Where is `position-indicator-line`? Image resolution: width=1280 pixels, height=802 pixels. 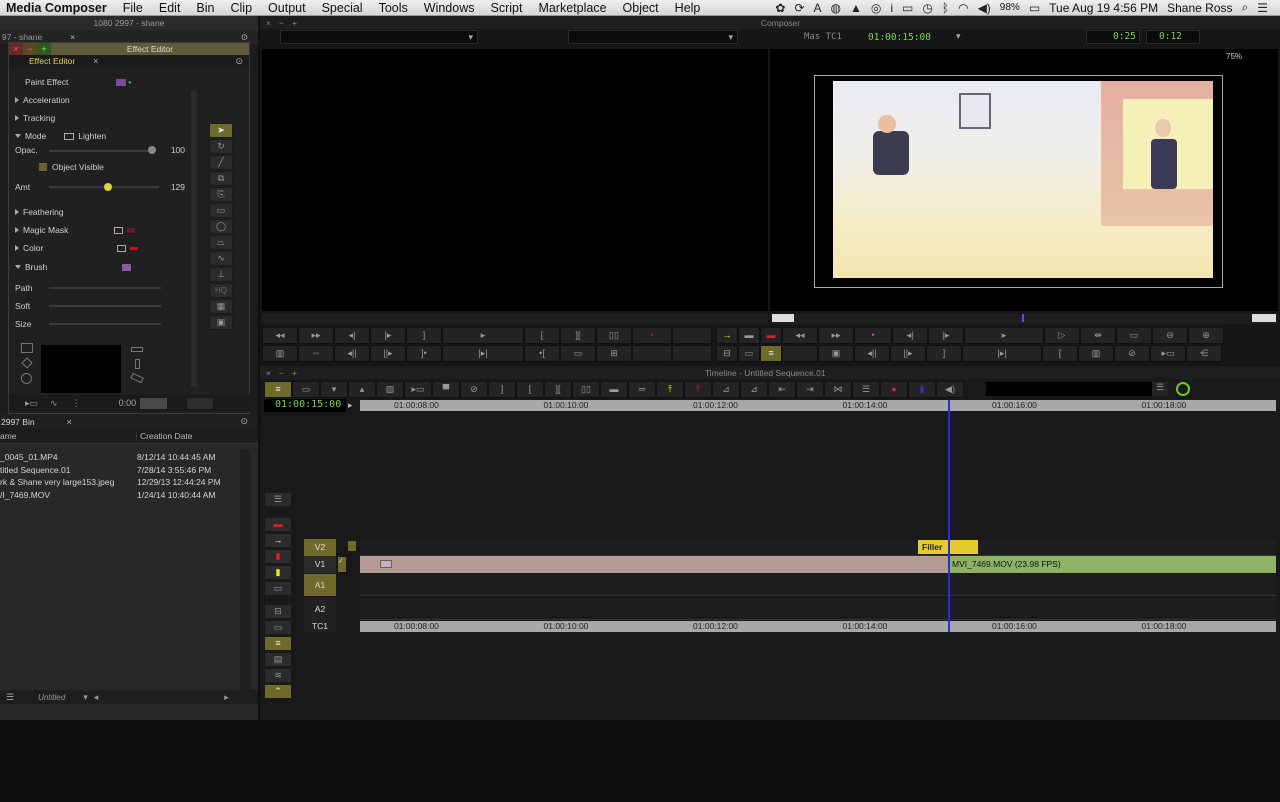 position-indicator-line is located at coordinates (949, 516).